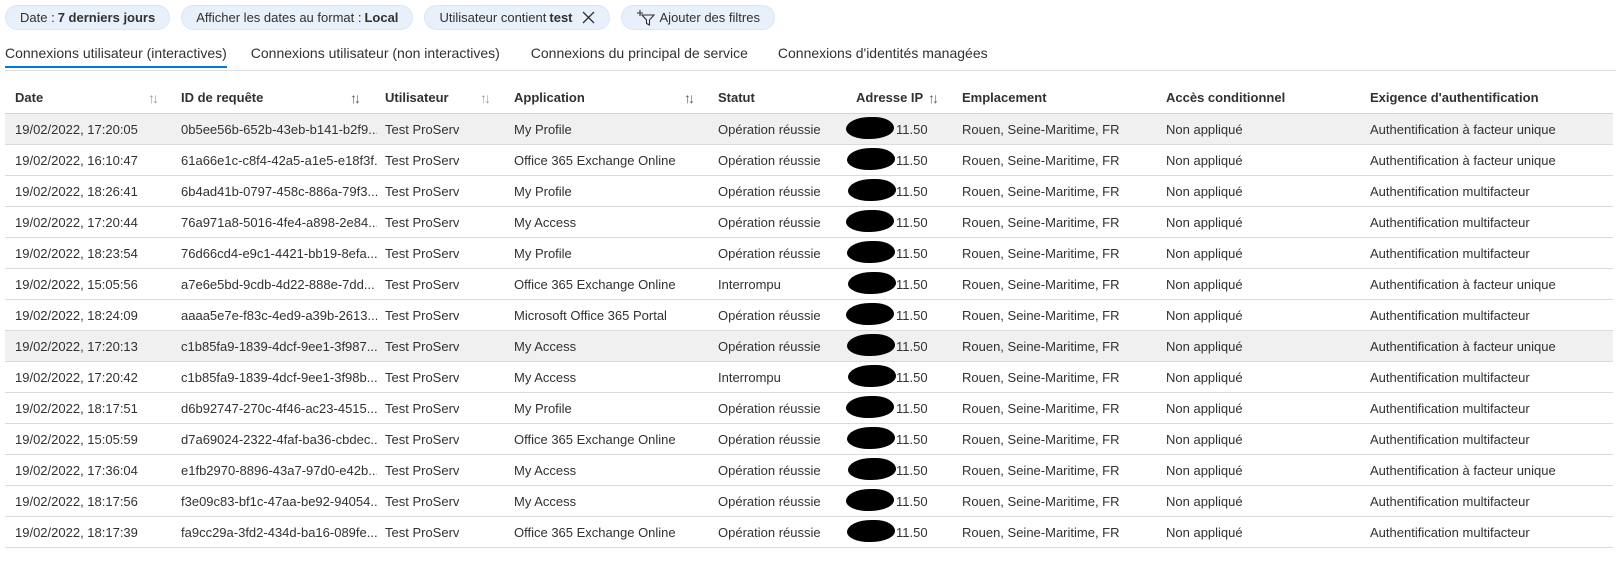 This screenshot has height=567, width=1616. I want to click on column-header-auth-requirement: Exigence d'authentification, so click(1454, 97).